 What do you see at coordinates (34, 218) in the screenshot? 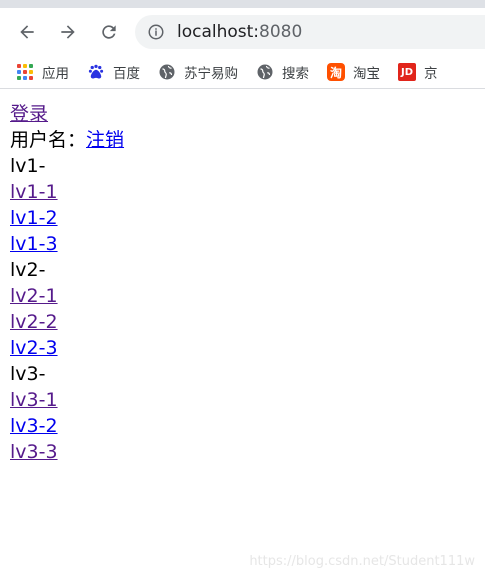
I see `level-link: lv1-2` at bounding box center [34, 218].